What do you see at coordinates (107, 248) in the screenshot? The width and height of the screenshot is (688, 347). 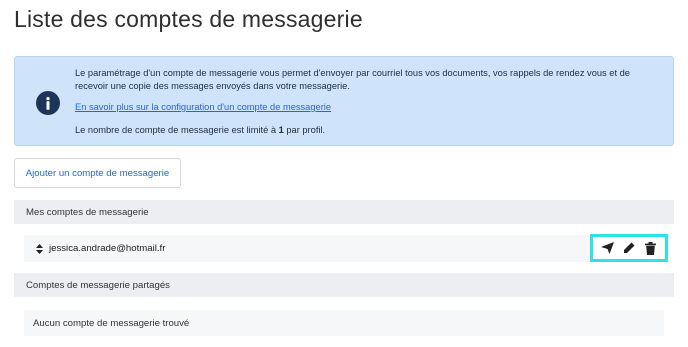 I see `account-email: jessica.andrade@hotmail.fr` at bounding box center [107, 248].